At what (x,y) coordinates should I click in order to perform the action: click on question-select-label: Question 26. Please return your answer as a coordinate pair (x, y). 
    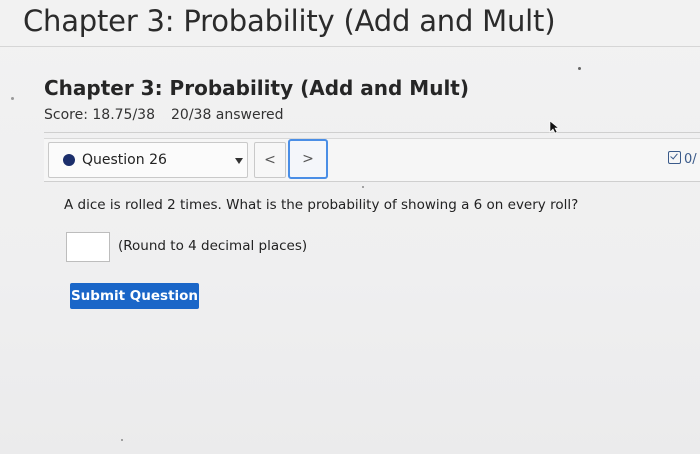
    Looking at the image, I should click on (124, 160).